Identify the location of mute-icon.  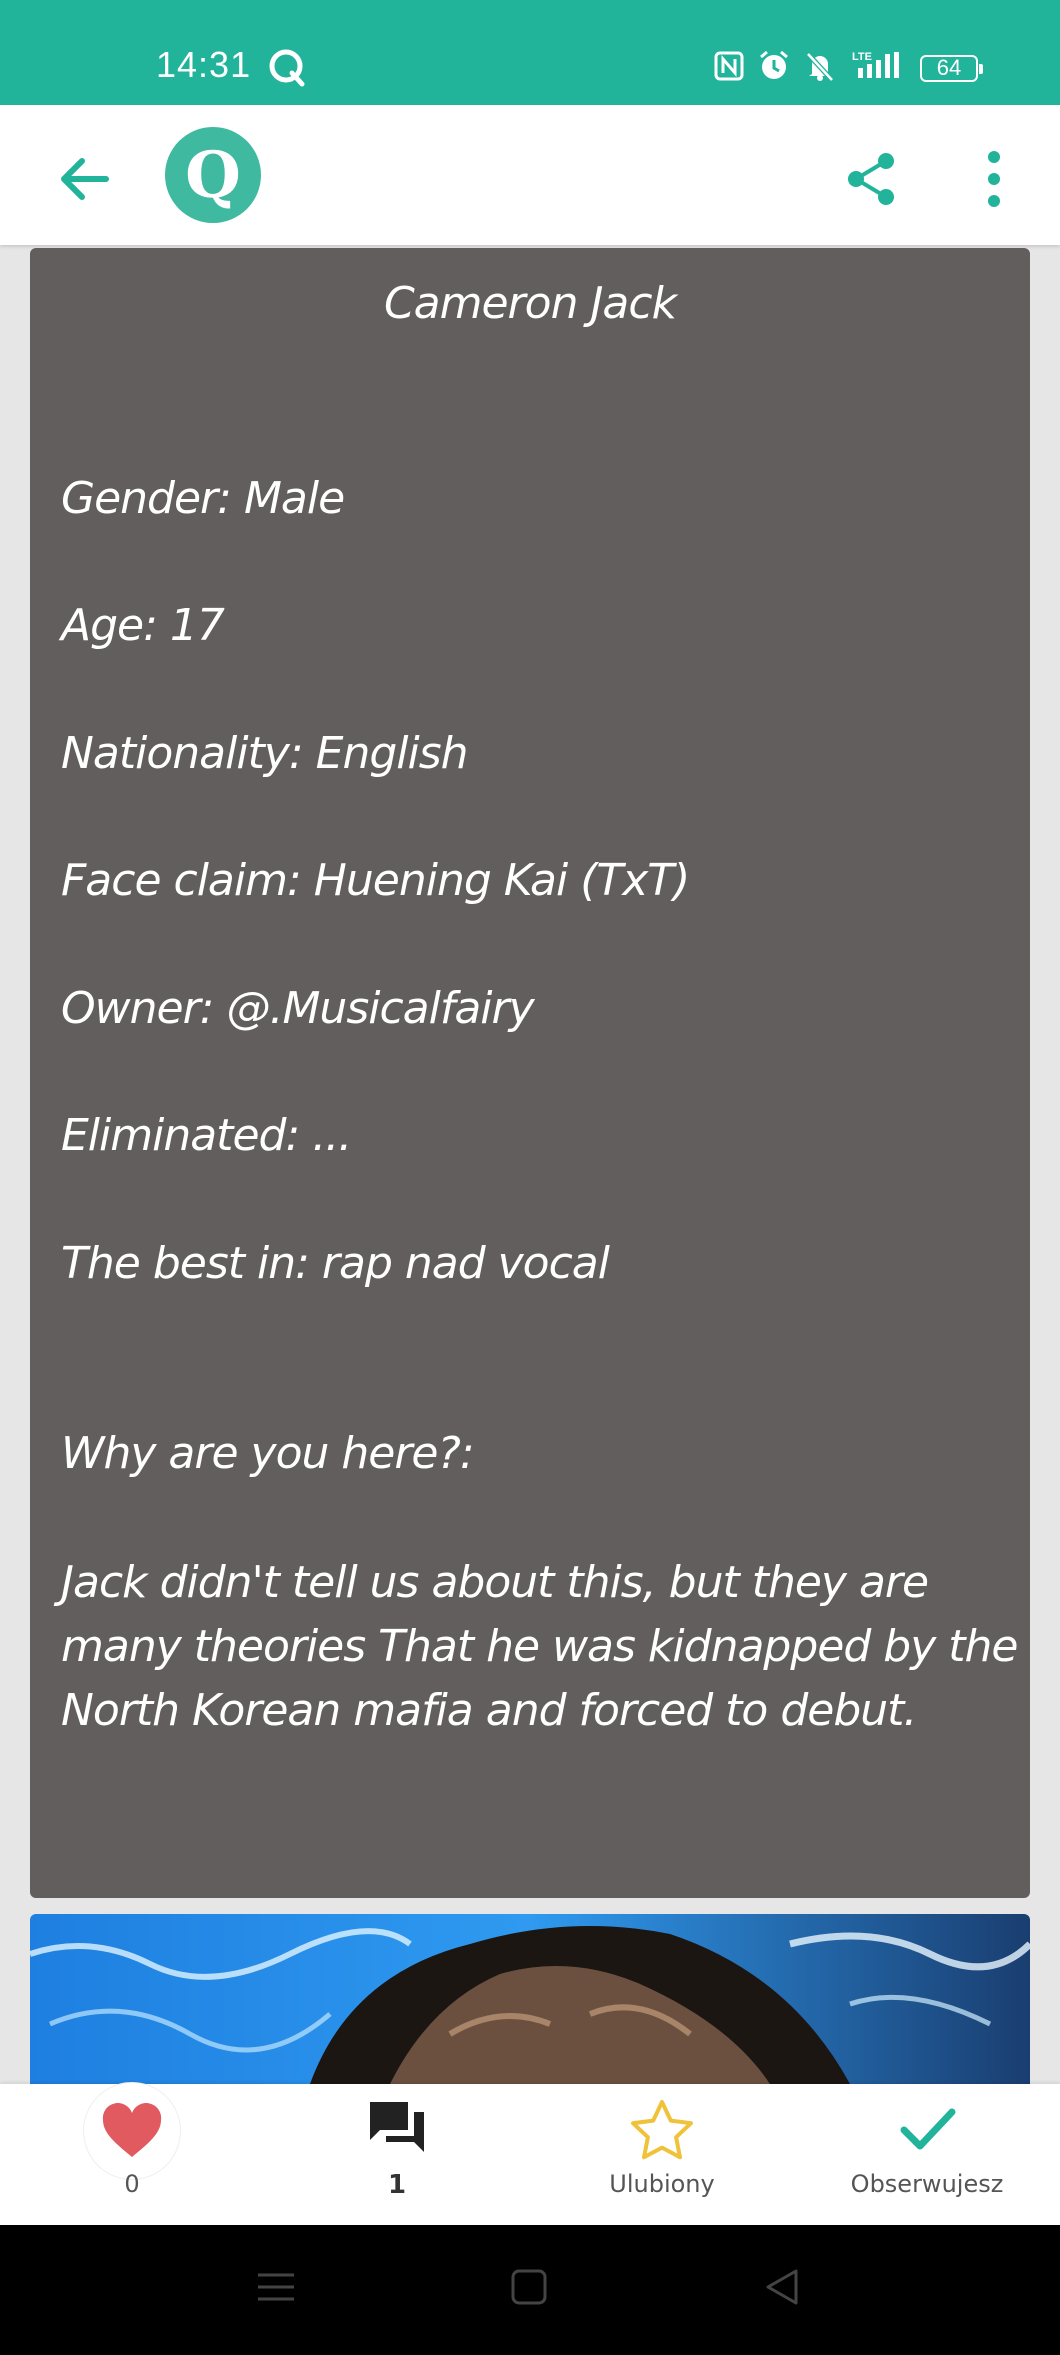
(820, 68).